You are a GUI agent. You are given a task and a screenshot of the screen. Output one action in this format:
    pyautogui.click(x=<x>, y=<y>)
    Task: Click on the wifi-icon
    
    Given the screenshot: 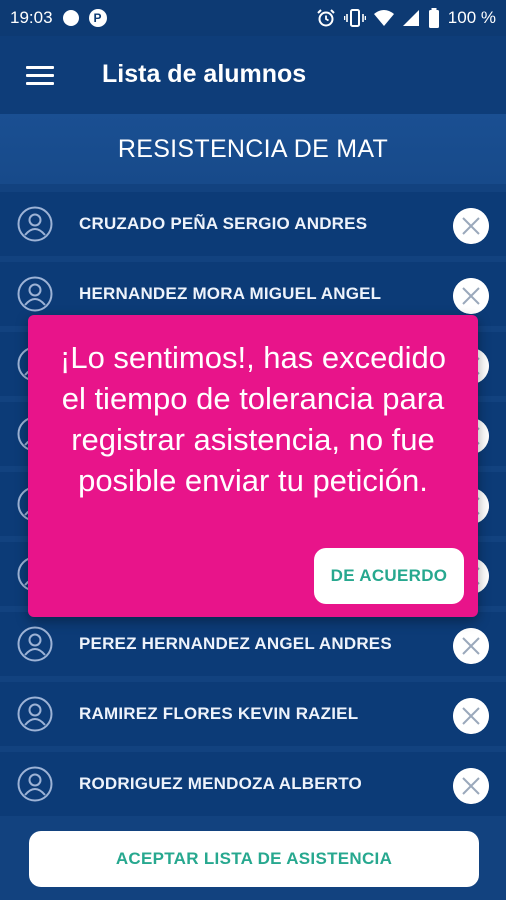 What is the action you would take?
    pyautogui.click(x=383, y=18)
    